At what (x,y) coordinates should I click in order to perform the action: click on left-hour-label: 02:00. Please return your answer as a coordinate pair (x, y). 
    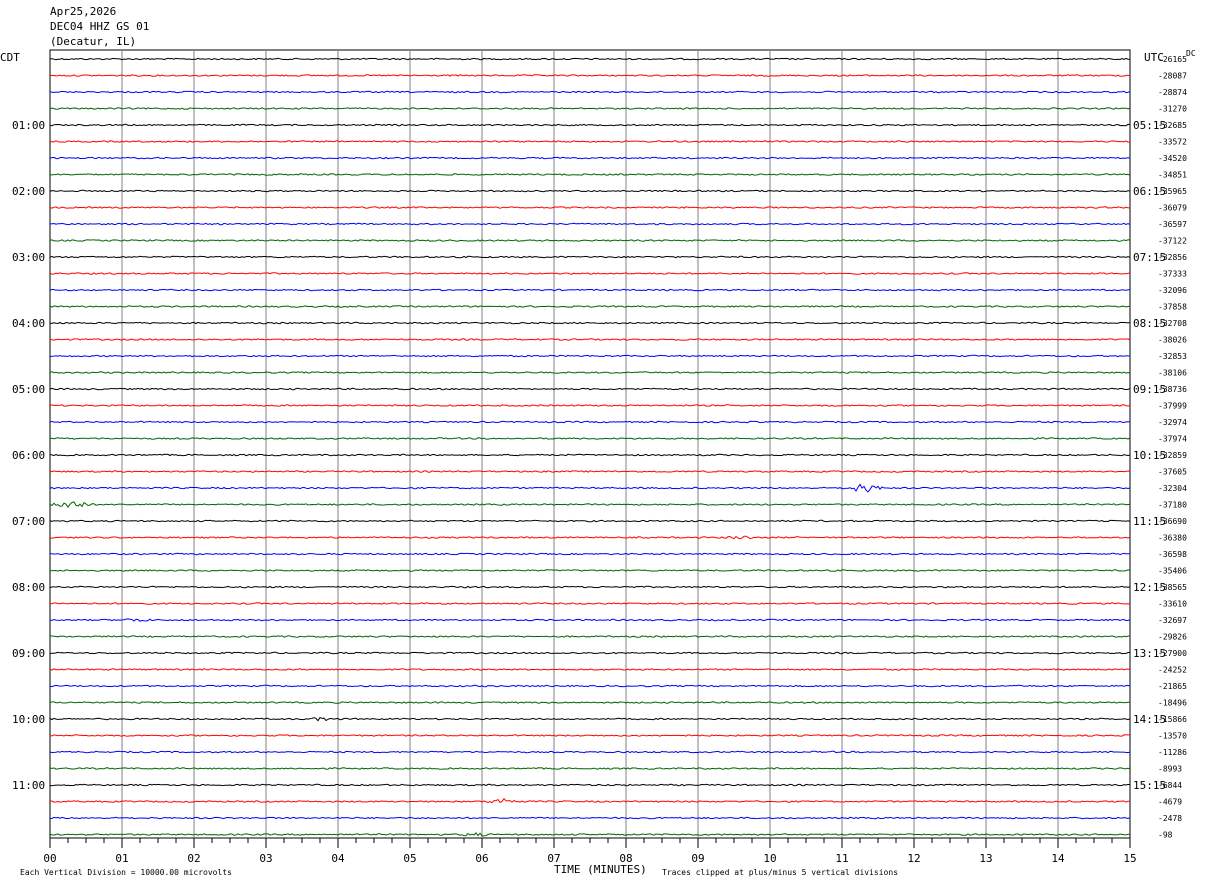
    Looking at the image, I should click on (28, 191).